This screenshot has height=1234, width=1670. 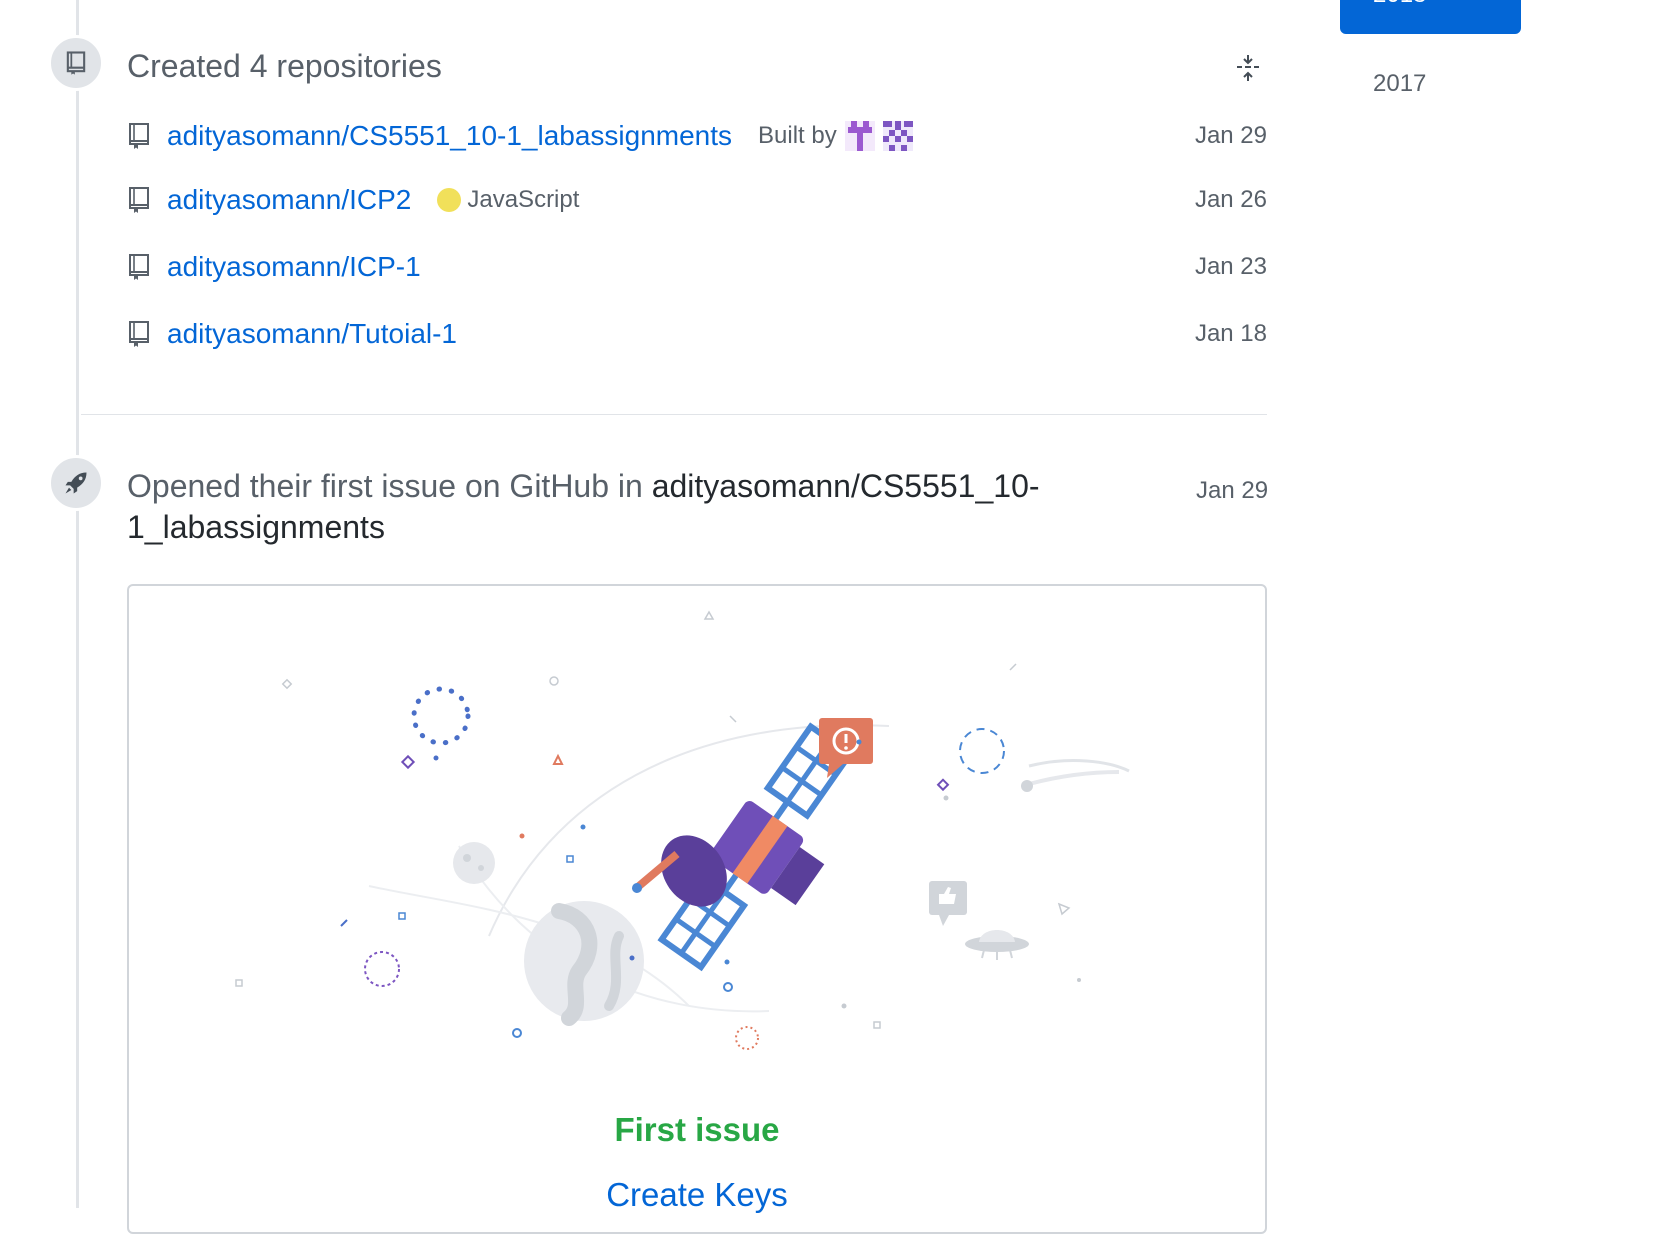 I want to click on event-divider, so click(x=674, y=414).